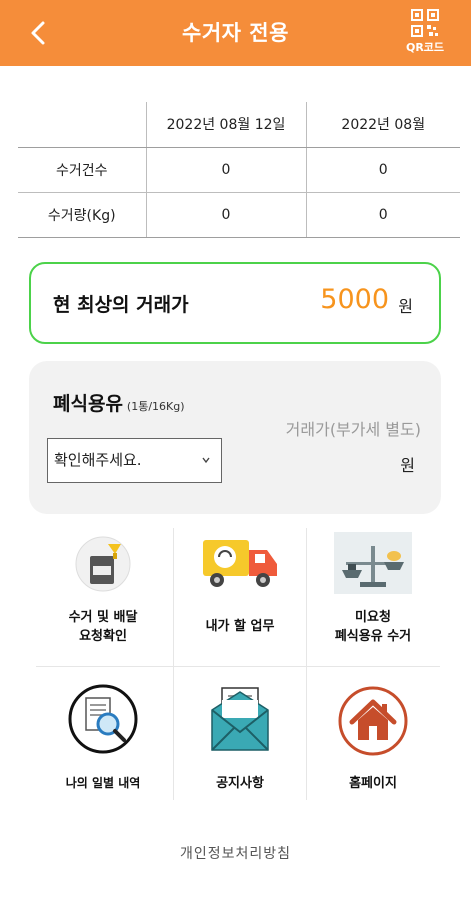 Image resolution: width=471 pixels, height=900 pixels. Describe the element at coordinates (407, 465) in the screenshot. I see `trade-price-unit: 원` at that location.